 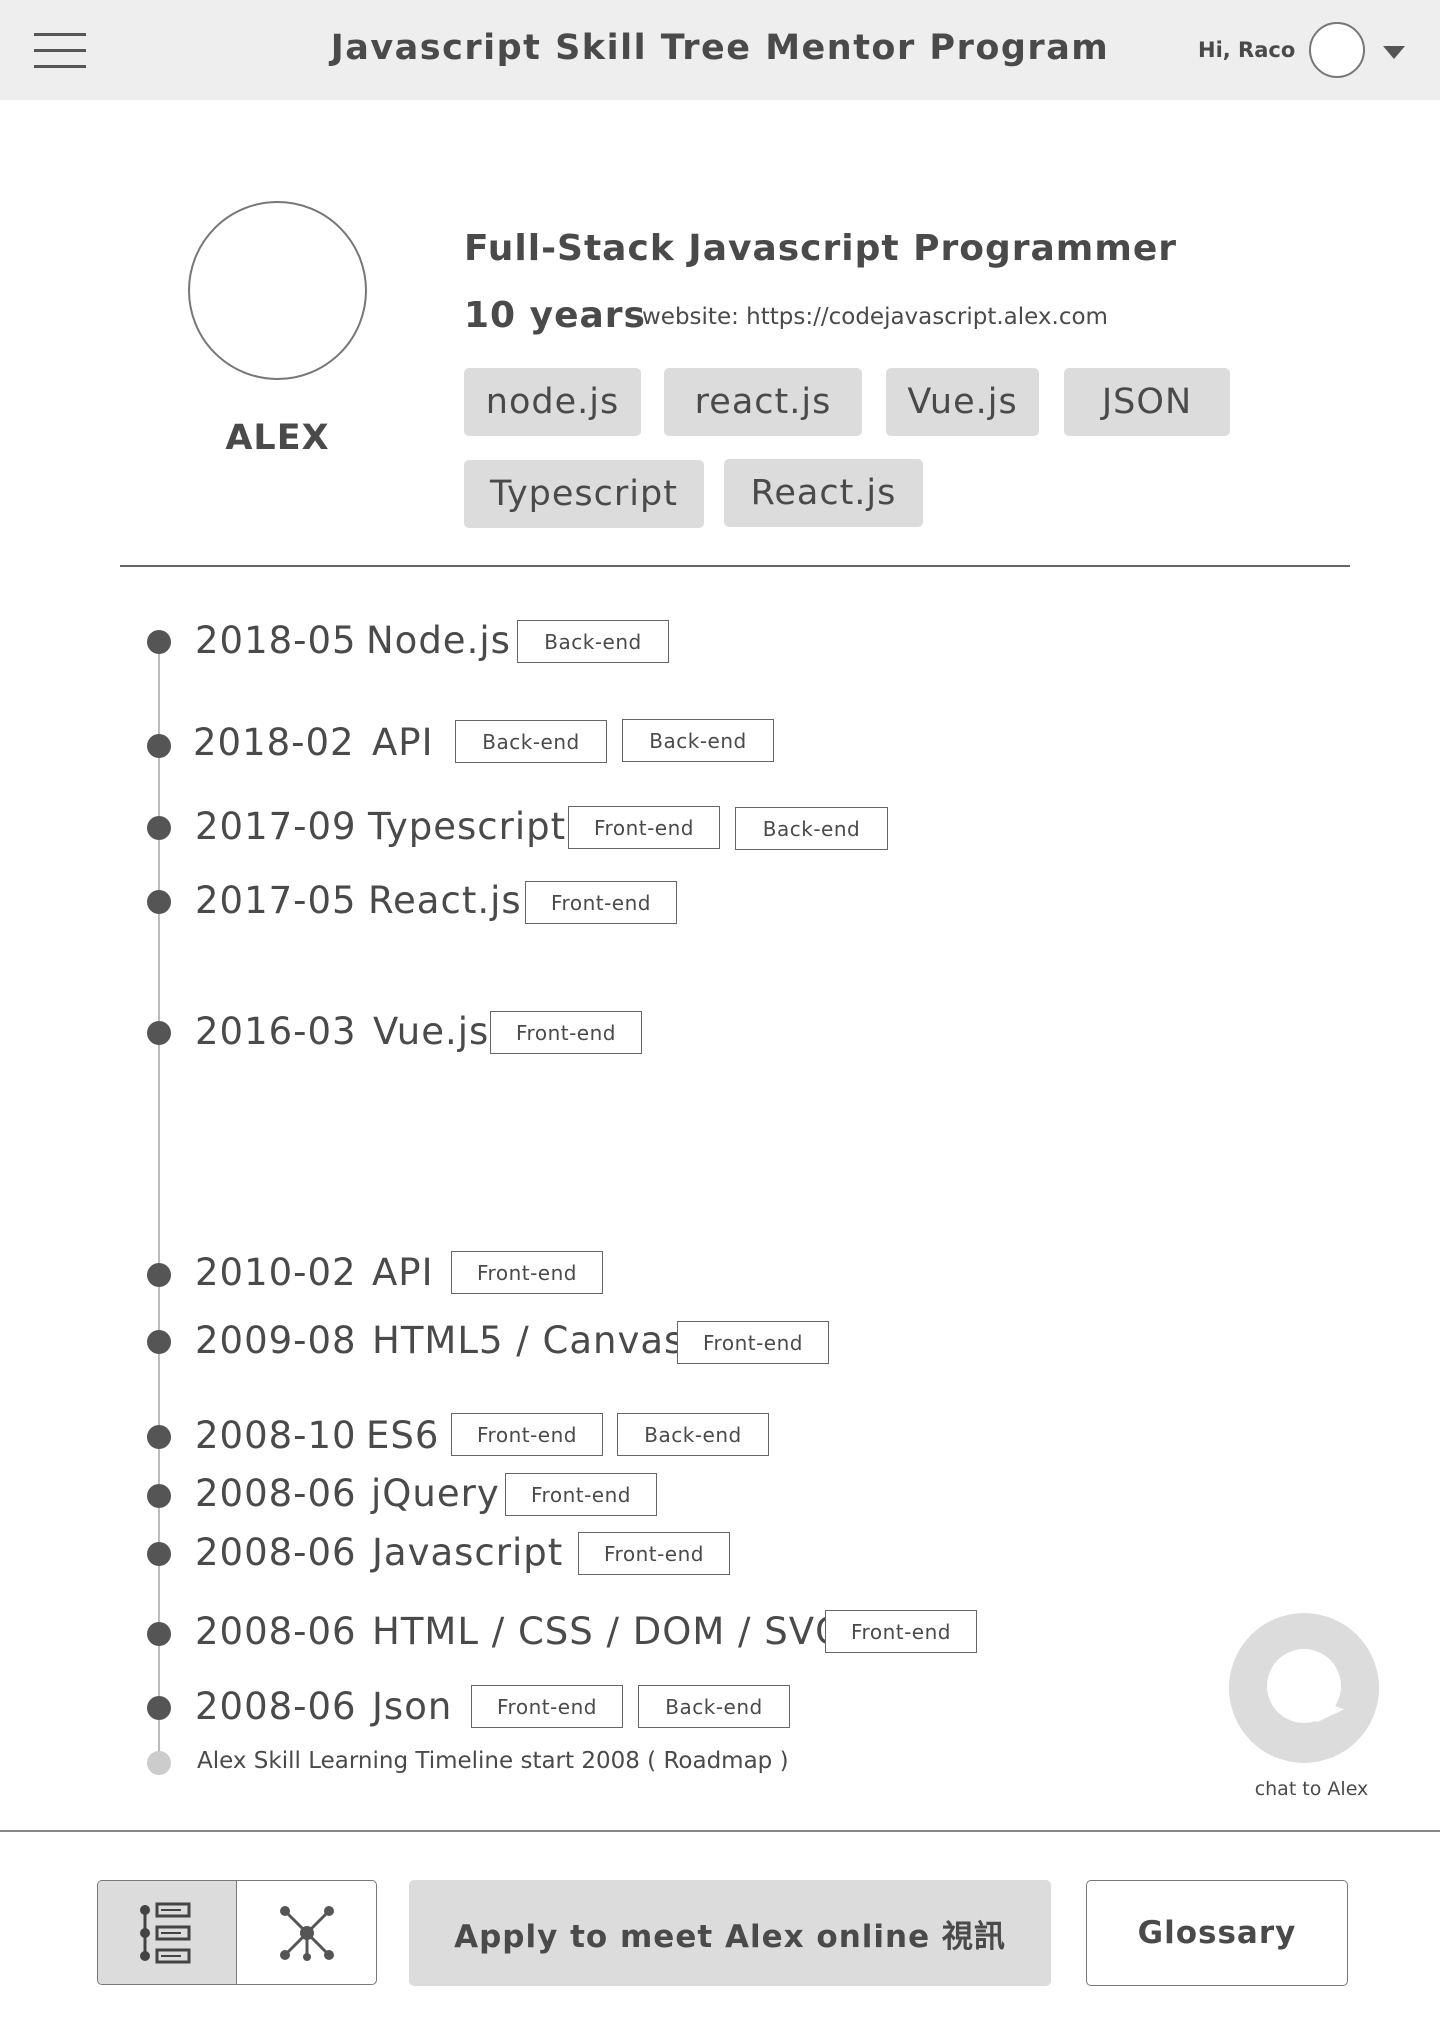 I want to click on timeline-skill: Json, so click(x=412, y=1706).